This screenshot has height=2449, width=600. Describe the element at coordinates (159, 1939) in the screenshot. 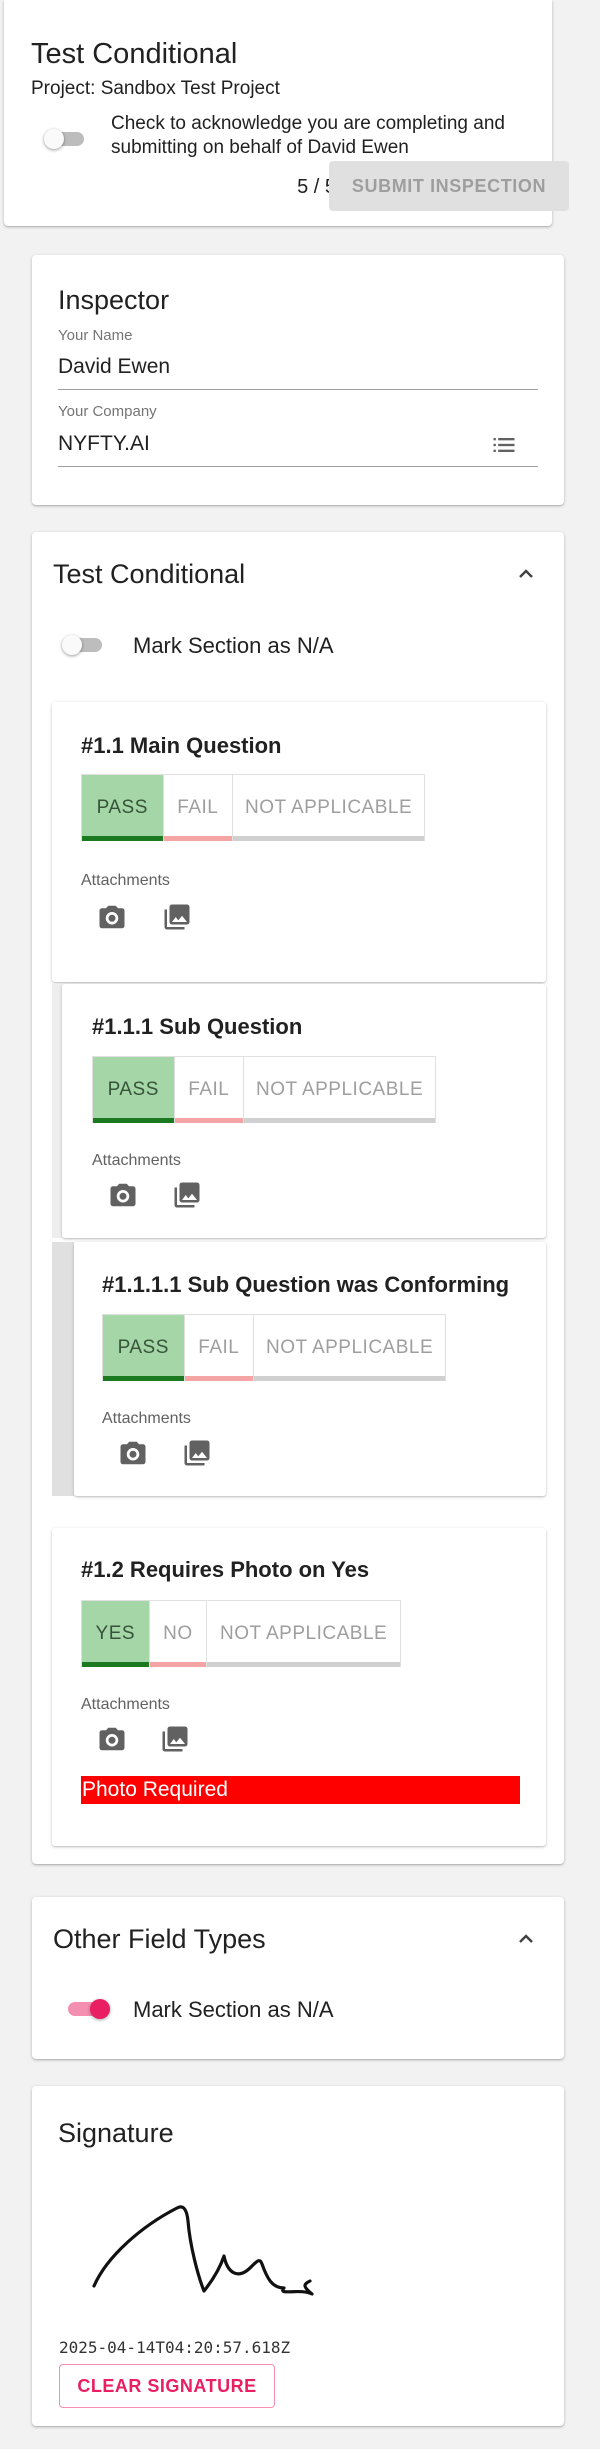

I see `section-title: Other Field Types` at that location.